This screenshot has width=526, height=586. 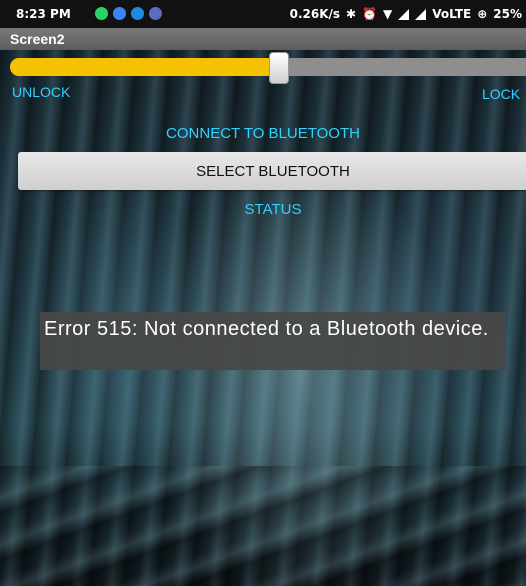 I want to click on select-bluetooth-button: SELECT BLUETOOTH, so click(x=272, y=171).